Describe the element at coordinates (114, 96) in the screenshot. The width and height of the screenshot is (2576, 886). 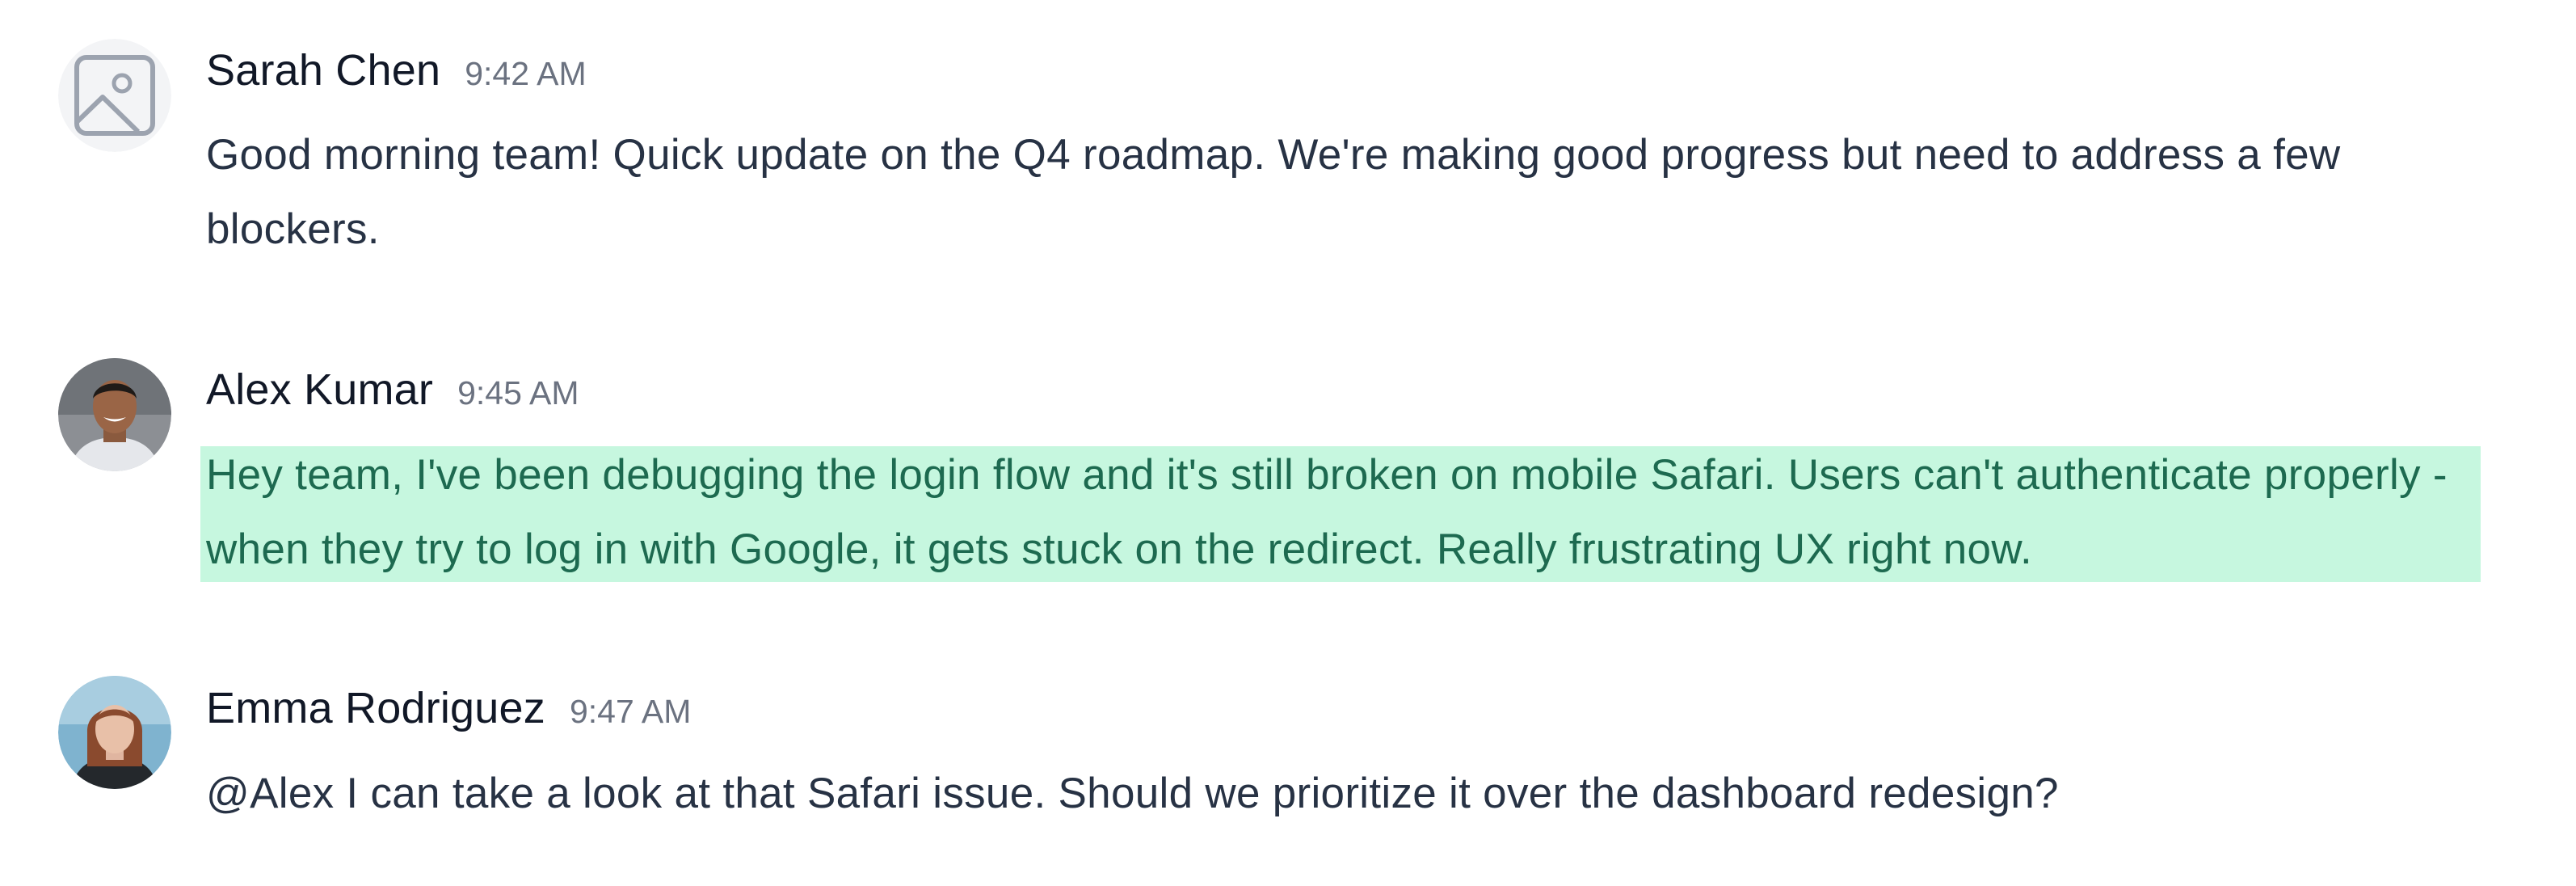
I see `image-placeholder-icon` at that location.